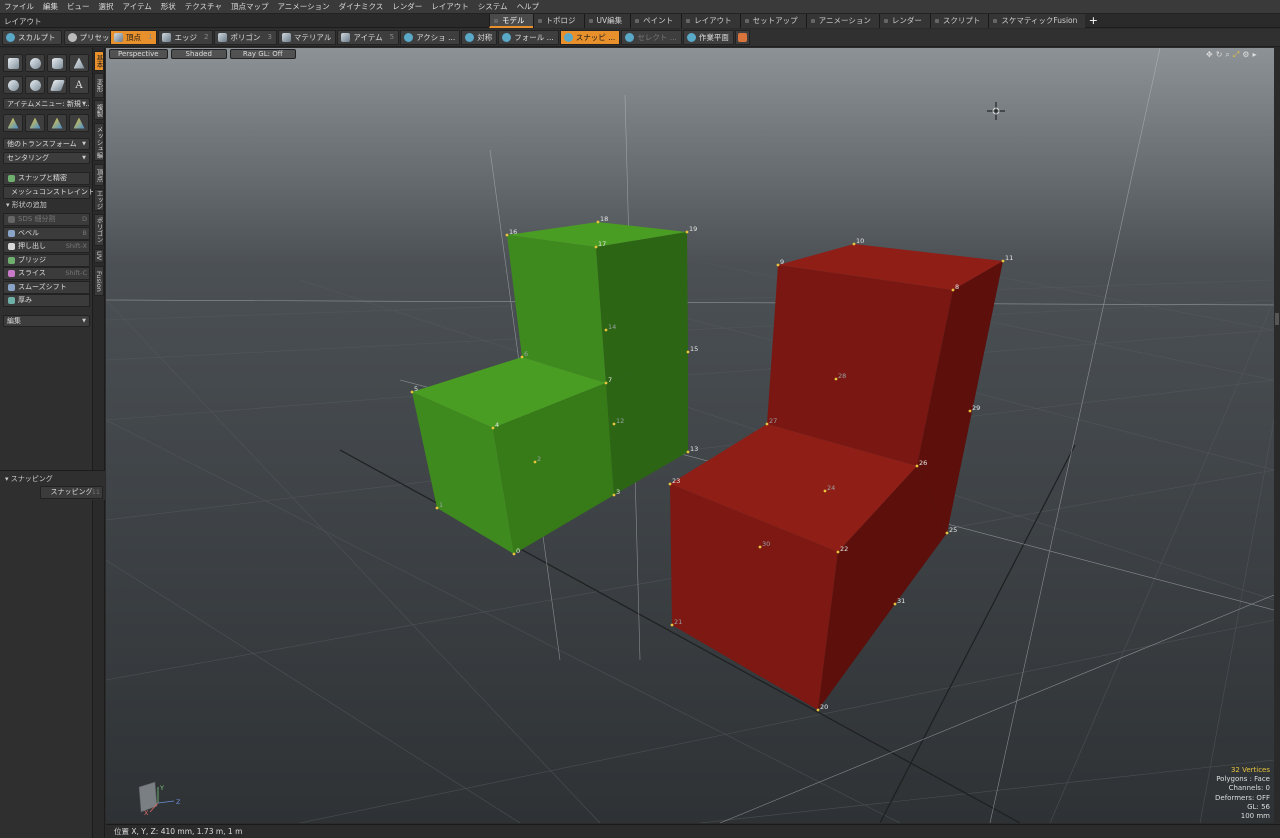 This screenshot has height=838, width=1280. What do you see at coordinates (46, 205) in the screenshot?
I see `add-shape-section: ▾ 形状の追加` at bounding box center [46, 205].